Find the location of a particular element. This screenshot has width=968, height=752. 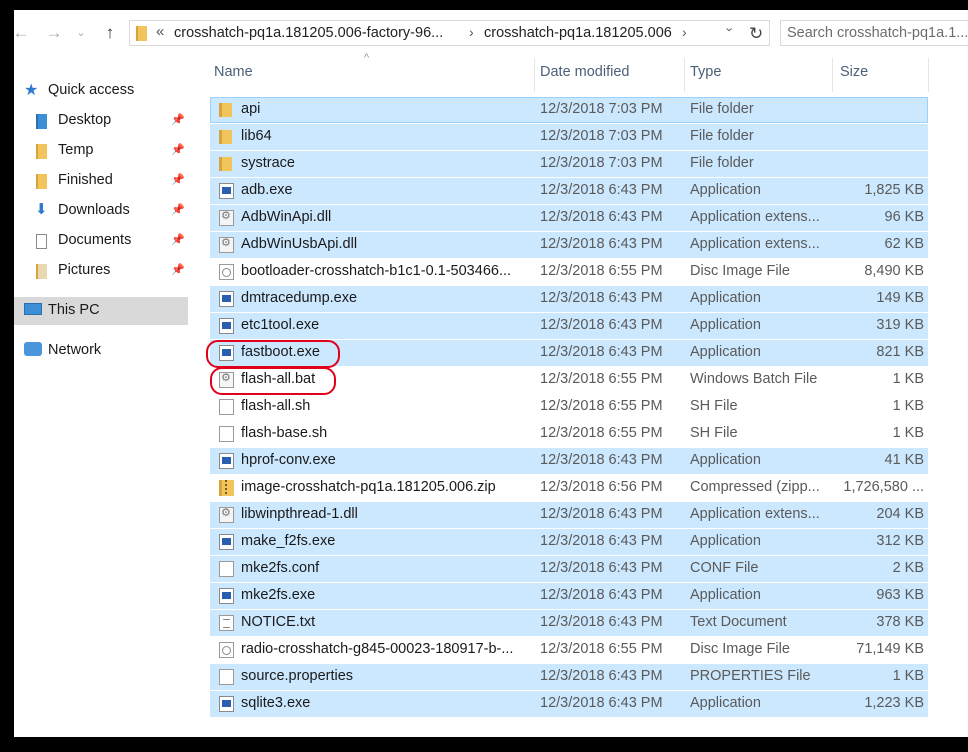

file-size: 312 KB is located at coordinates (900, 541).